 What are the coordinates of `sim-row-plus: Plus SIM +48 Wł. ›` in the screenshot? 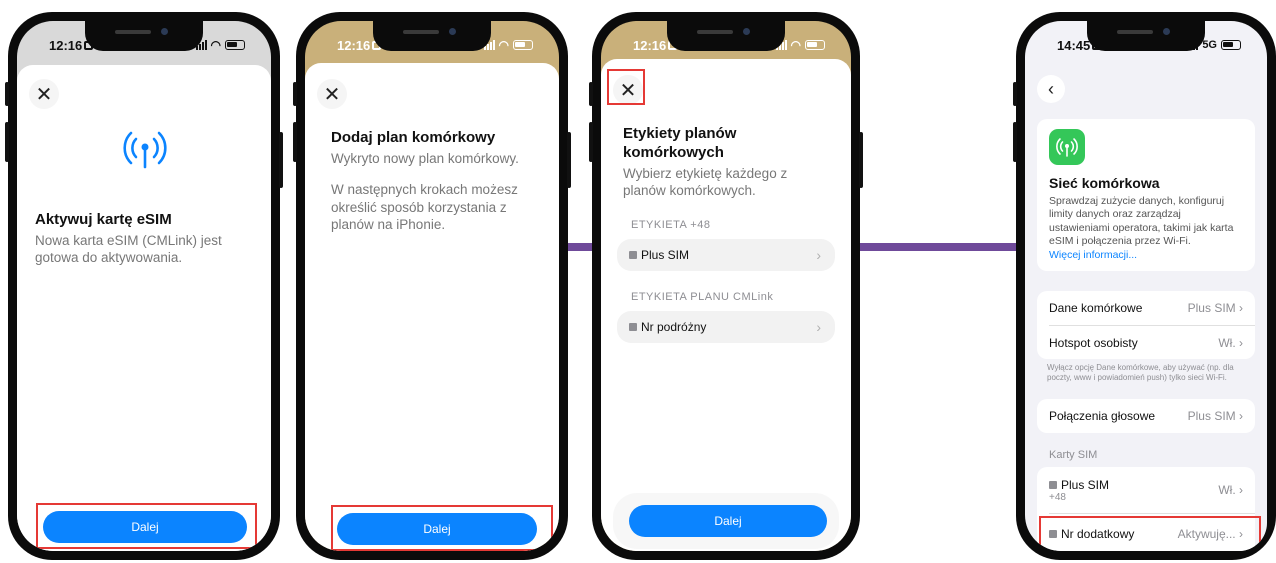 It's located at (1146, 490).